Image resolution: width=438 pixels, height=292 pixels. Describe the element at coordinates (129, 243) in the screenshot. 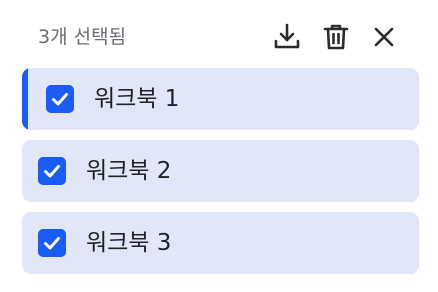

I see `item-label: 워크북 3` at that location.